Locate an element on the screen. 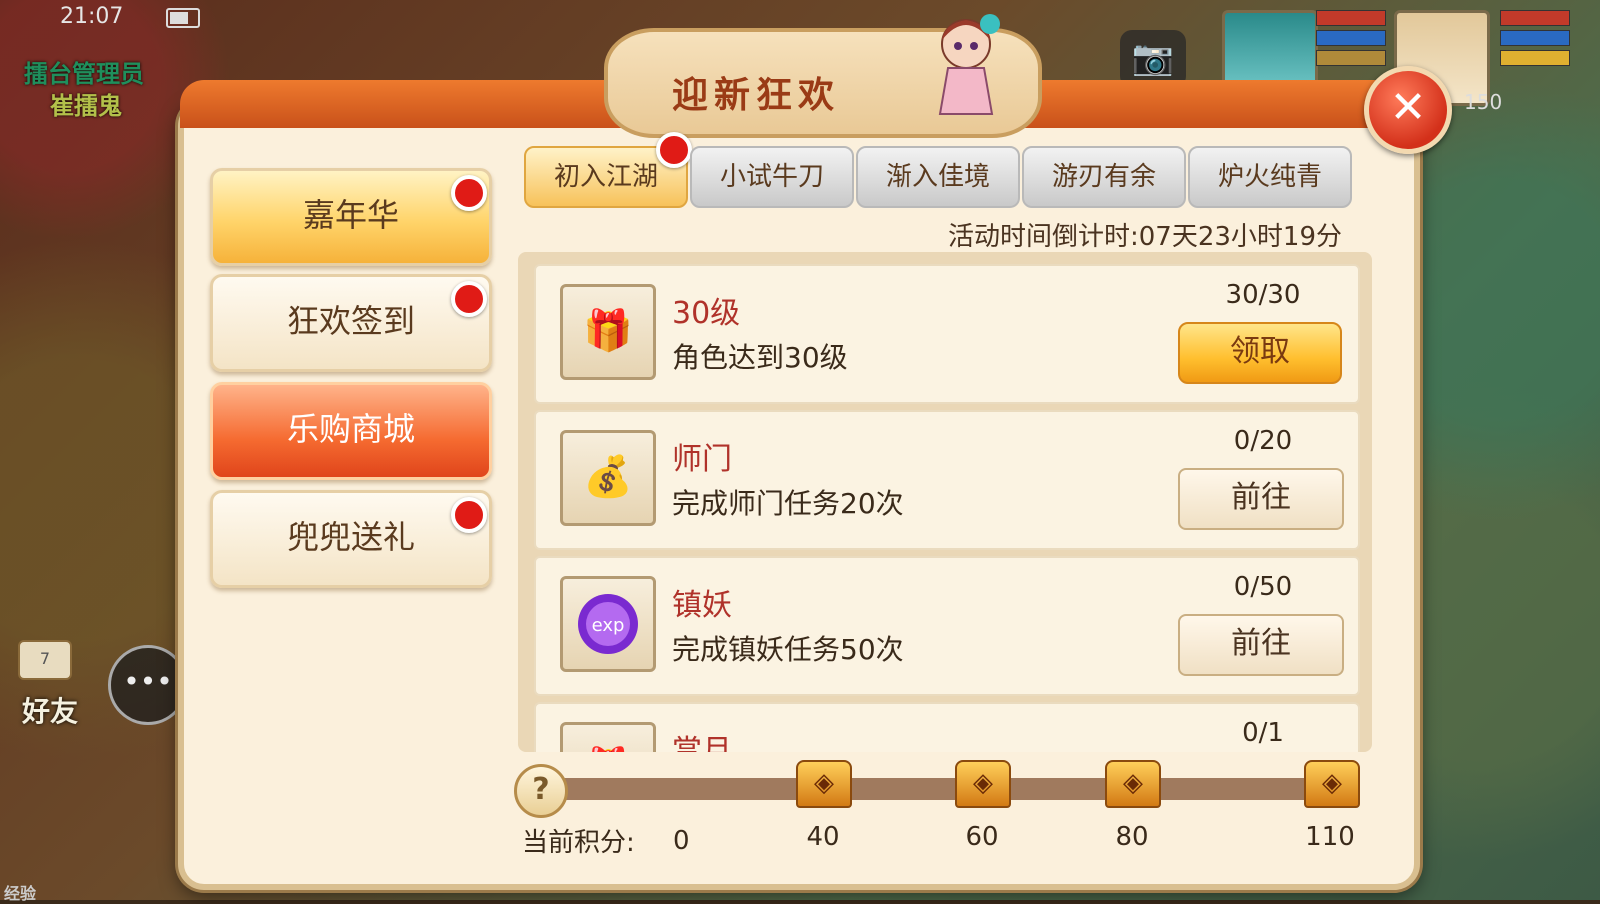  countdown-text: 活动时间倒计时:07天23小时19分 is located at coordinates (1145, 237).